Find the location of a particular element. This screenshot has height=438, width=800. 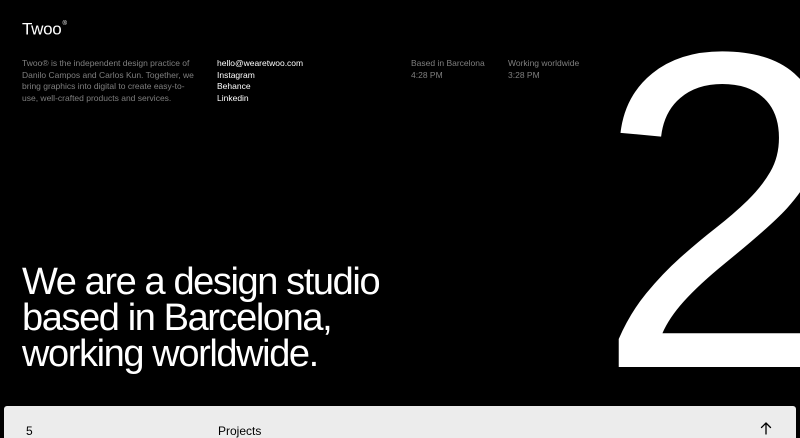

clock-worldwide: Working worldwide 3:28 PM is located at coordinates (543, 69).